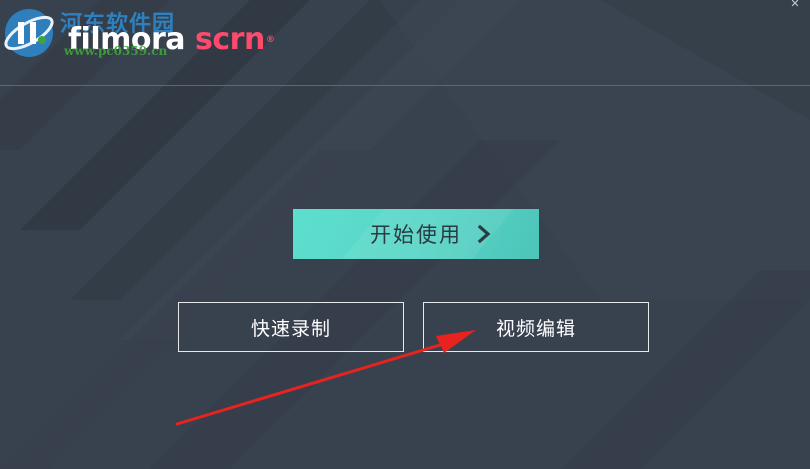  Describe the element at coordinates (405, 85) in the screenshot. I see `header-divider` at that location.